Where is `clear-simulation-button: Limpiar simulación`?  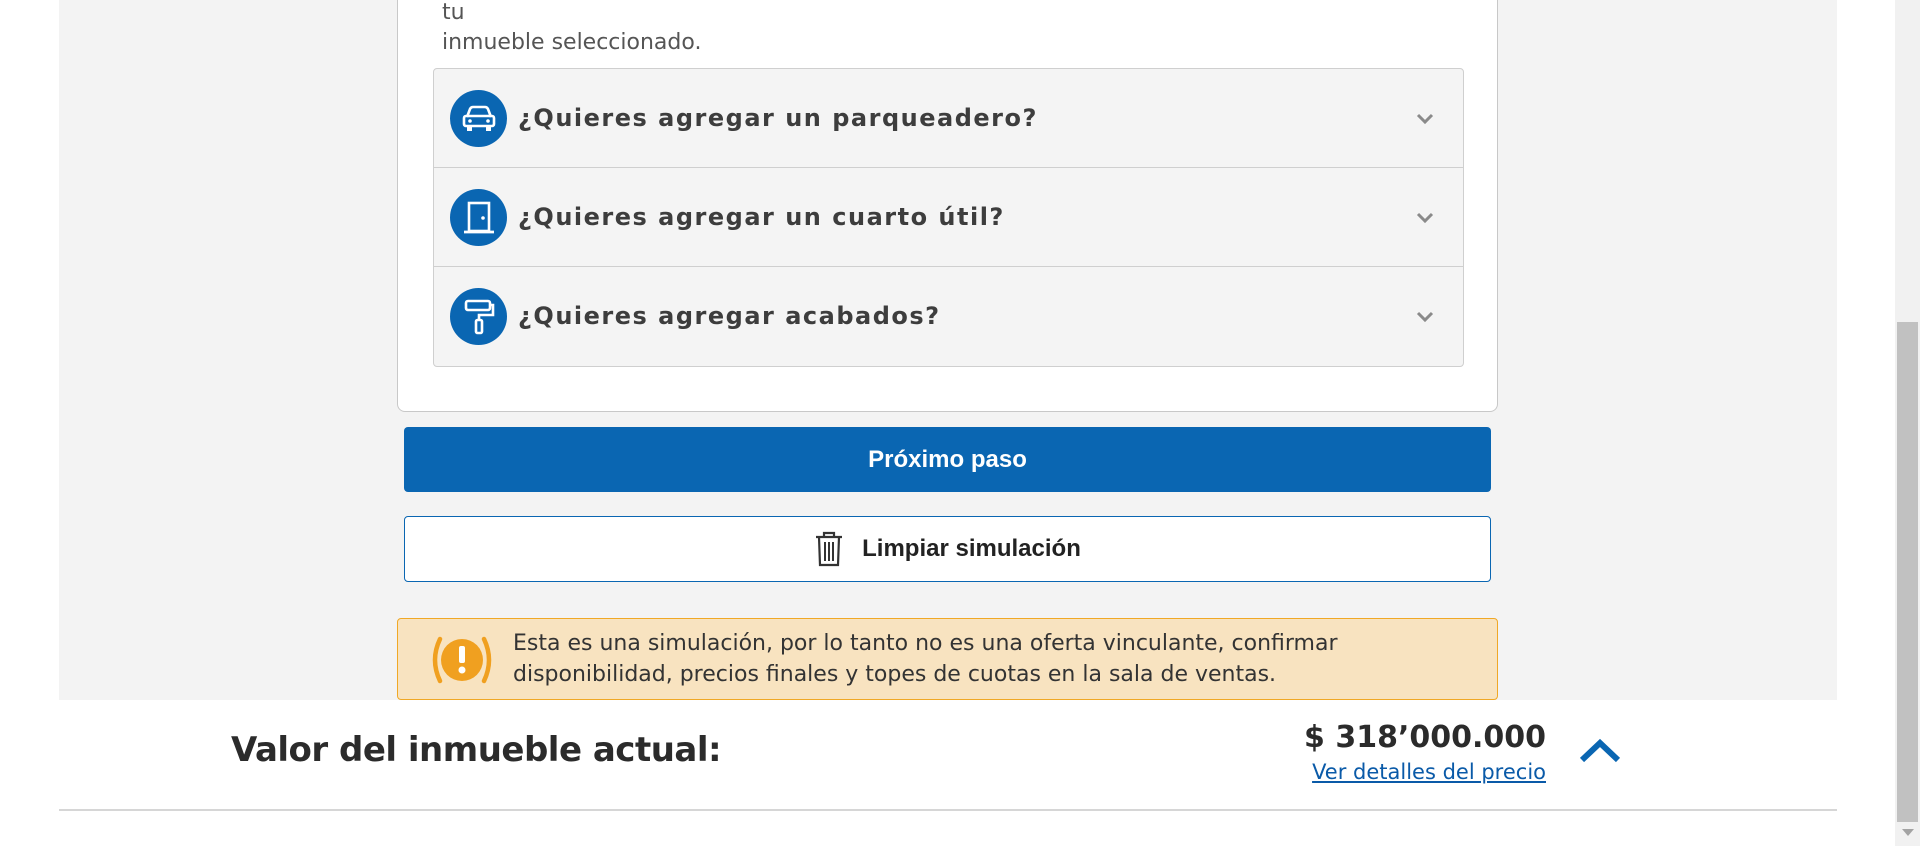 clear-simulation-button: Limpiar simulación is located at coordinates (947, 549).